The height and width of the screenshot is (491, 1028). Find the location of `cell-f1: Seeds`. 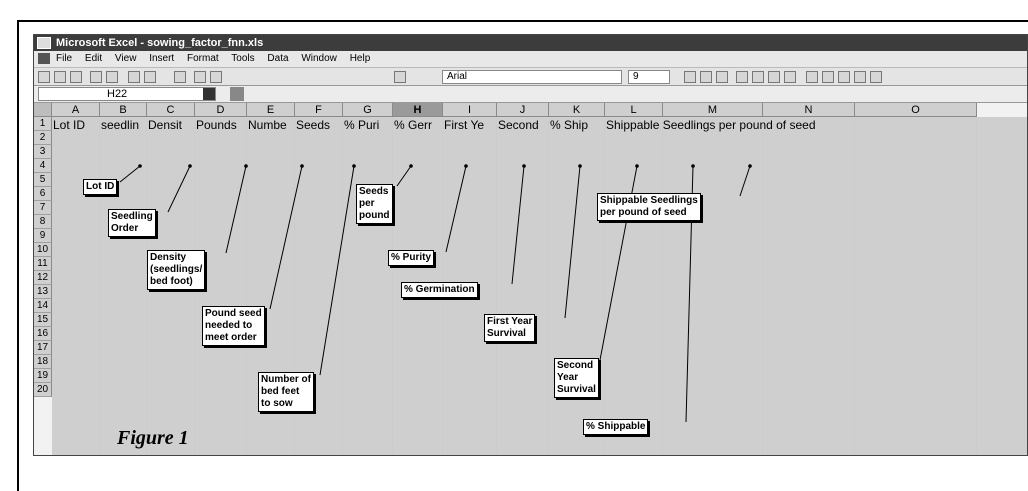

cell-f1: Seeds is located at coordinates (319, 125).